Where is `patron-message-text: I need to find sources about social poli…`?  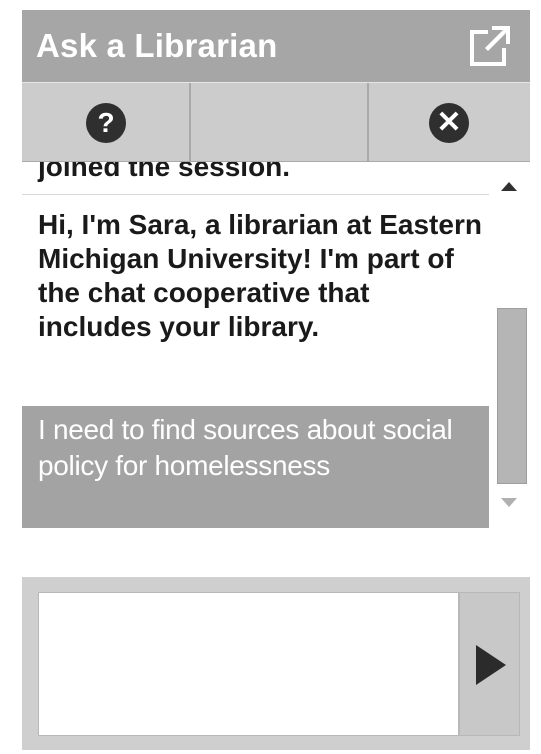
patron-message-text: I need to find sources about social poli… is located at coordinates (245, 447).